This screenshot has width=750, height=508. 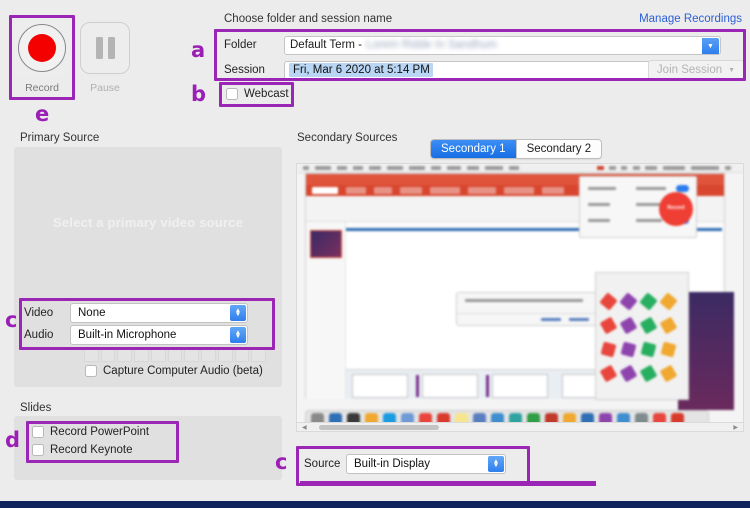 I want to click on video-source-row: Video None ▲ ▼, so click(x=136, y=313).